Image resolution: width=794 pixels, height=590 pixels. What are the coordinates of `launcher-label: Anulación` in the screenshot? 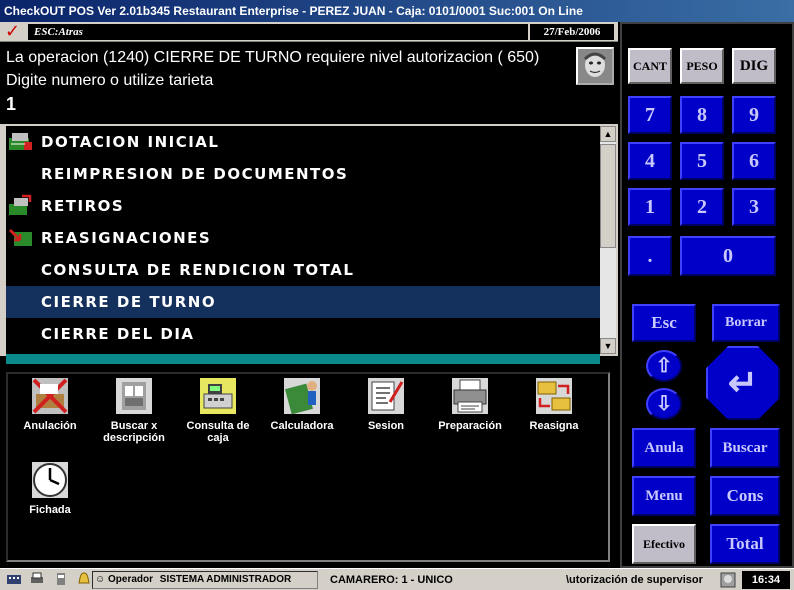 It's located at (50, 426).